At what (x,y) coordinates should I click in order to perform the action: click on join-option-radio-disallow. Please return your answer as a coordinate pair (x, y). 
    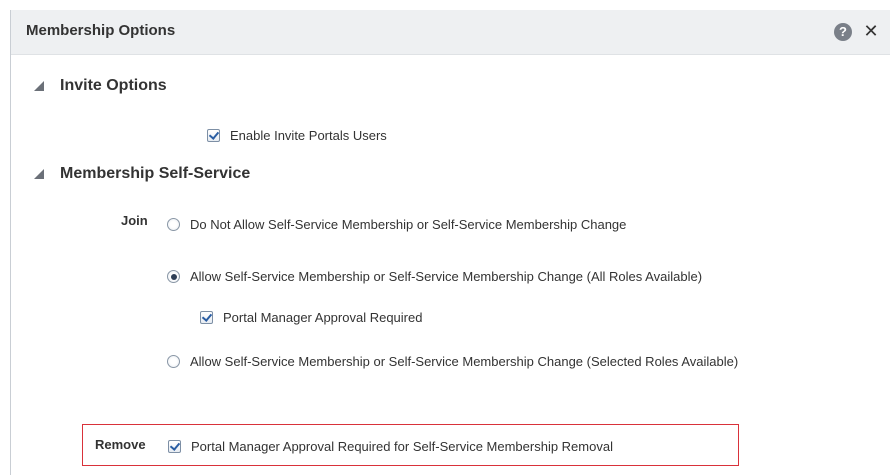
    Looking at the image, I should click on (173, 224).